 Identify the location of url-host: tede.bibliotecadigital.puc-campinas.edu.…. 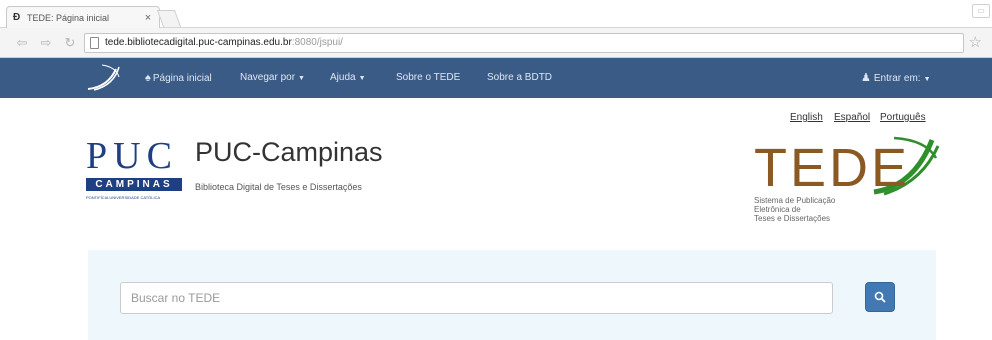
(198, 42).